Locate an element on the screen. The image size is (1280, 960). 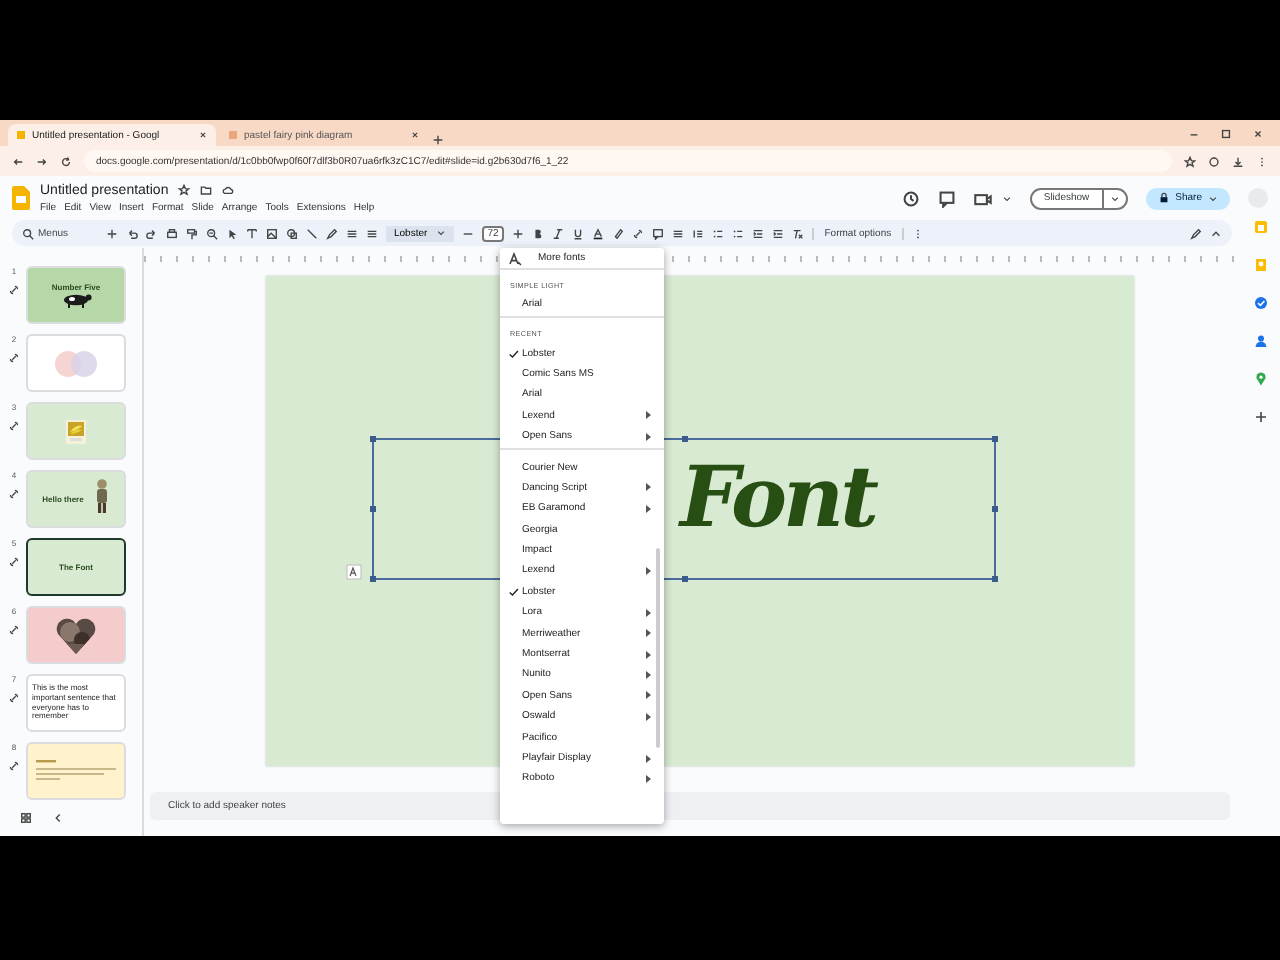
font-icon is located at coordinates (515, 258).